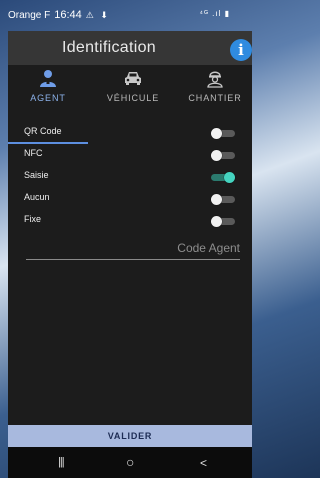 The width and height of the screenshot is (320, 478). What do you see at coordinates (223, 133) in the screenshot?
I see `qr-code-toggle` at bounding box center [223, 133].